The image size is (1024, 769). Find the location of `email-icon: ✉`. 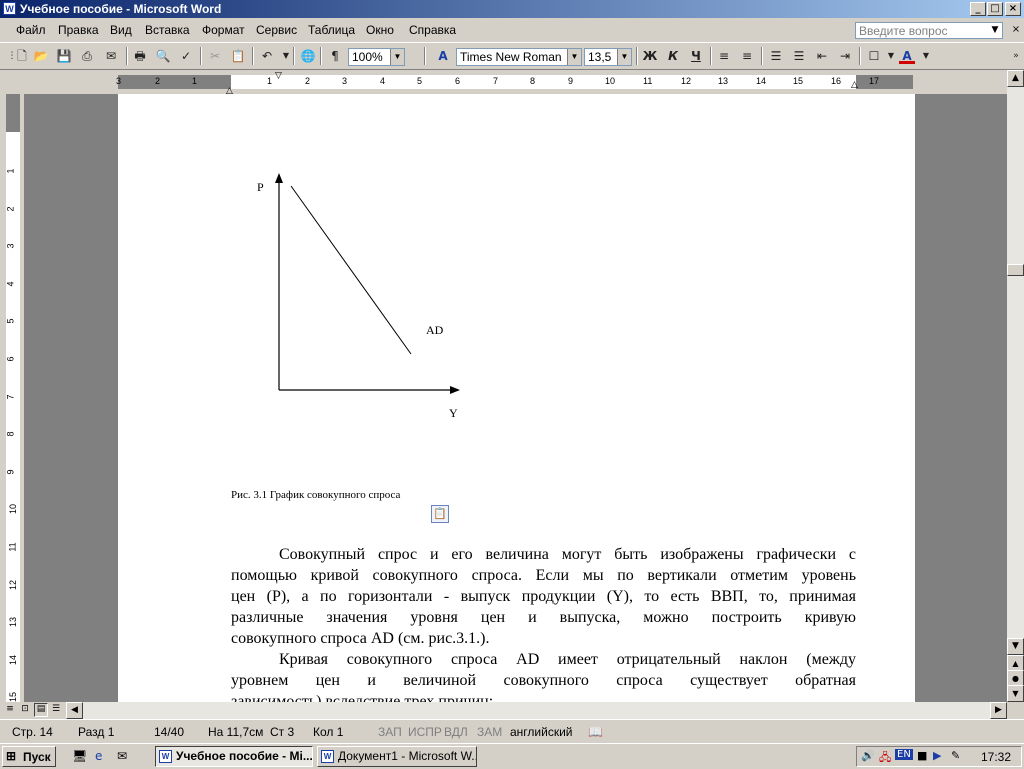

email-icon: ✉ is located at coordinates (111, 56).